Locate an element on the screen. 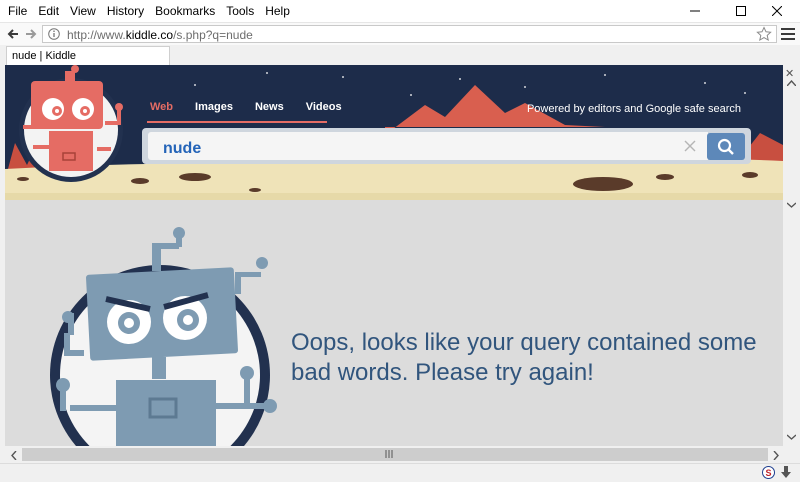 Image resolution: width=800 pixels, height=482 pixels. menu-view: View is located at coordinates (83, 11).